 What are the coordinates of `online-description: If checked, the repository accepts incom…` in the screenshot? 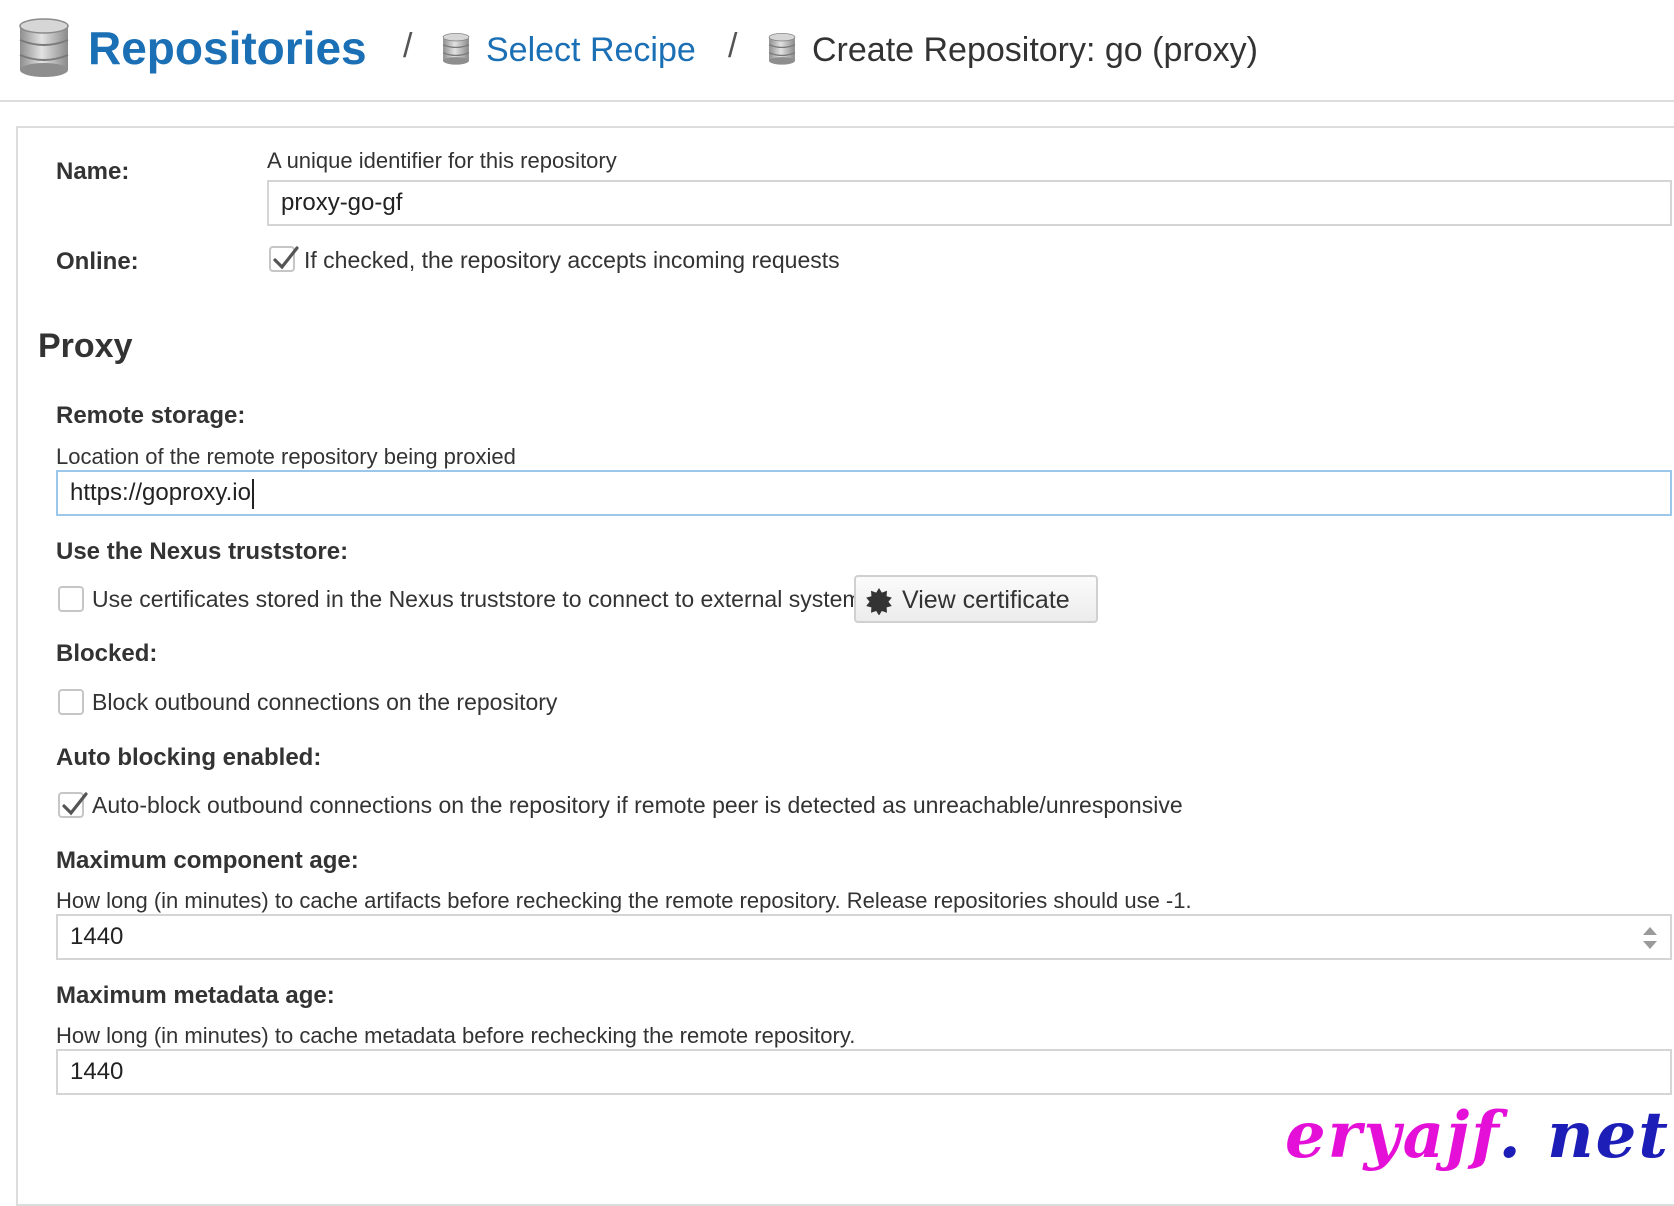 It's located at (572, 260).